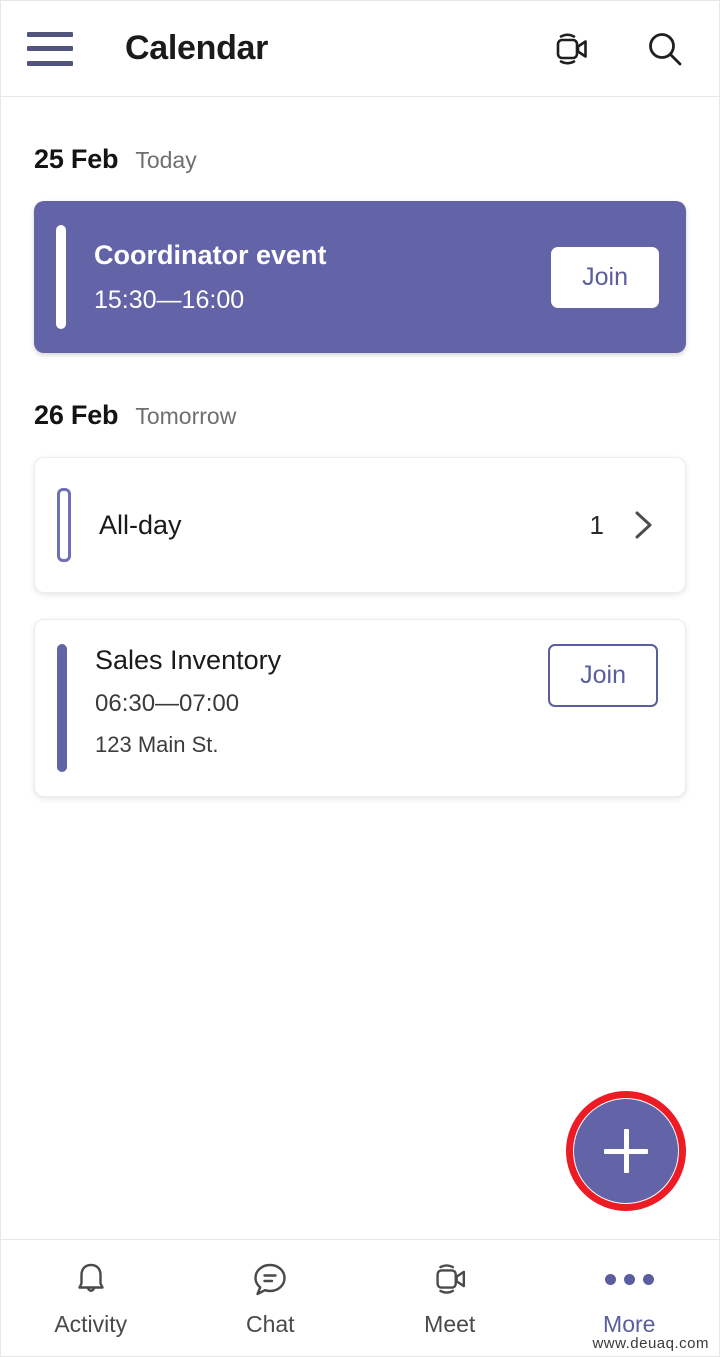 This screenshot has height=1357, width=720. I want to click on day-header: 25 Feb Today, so click(360, 136).